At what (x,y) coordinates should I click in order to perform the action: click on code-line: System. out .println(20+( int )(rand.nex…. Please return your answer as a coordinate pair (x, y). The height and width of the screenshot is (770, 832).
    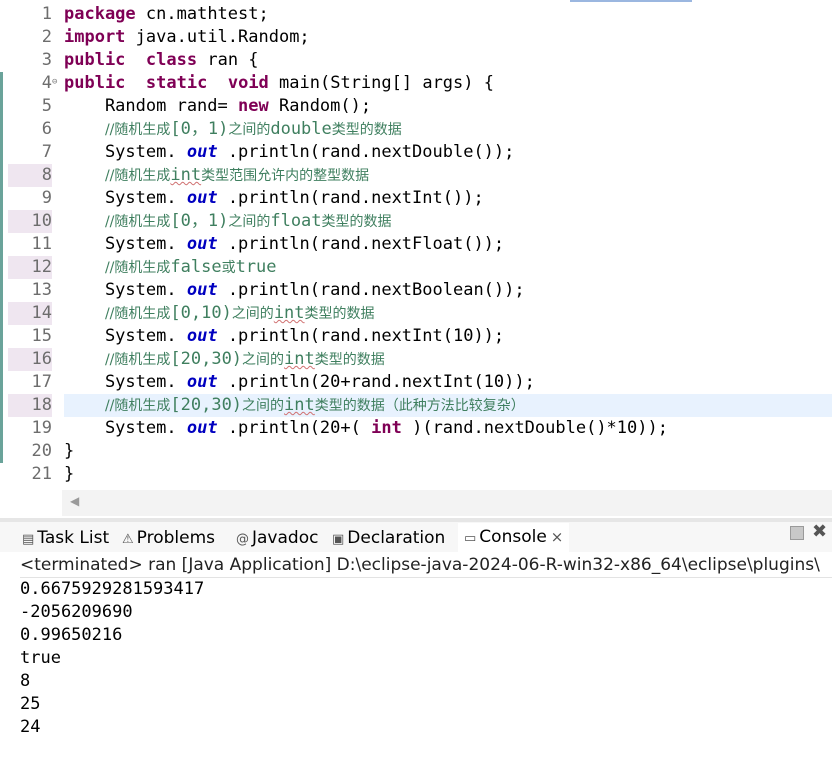
    Looking at the image, I should click on (448, 428).